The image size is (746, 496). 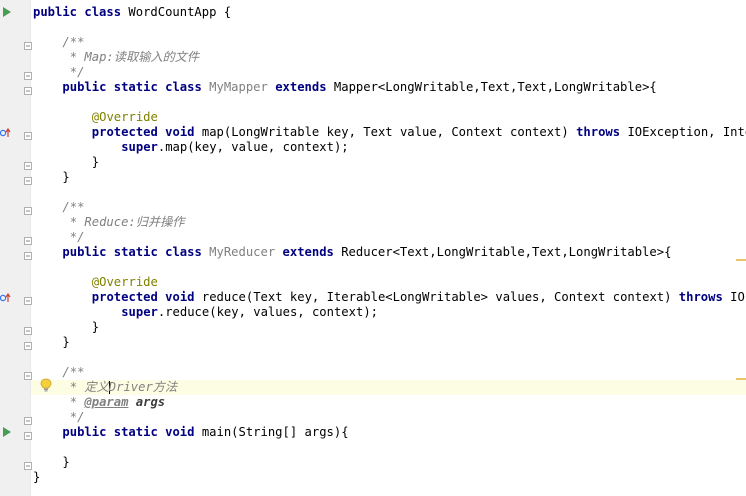 What do you see at coordinates (106, 402) in the screenshot?
I see `code-token: @param` at bounding box center [106, 402].